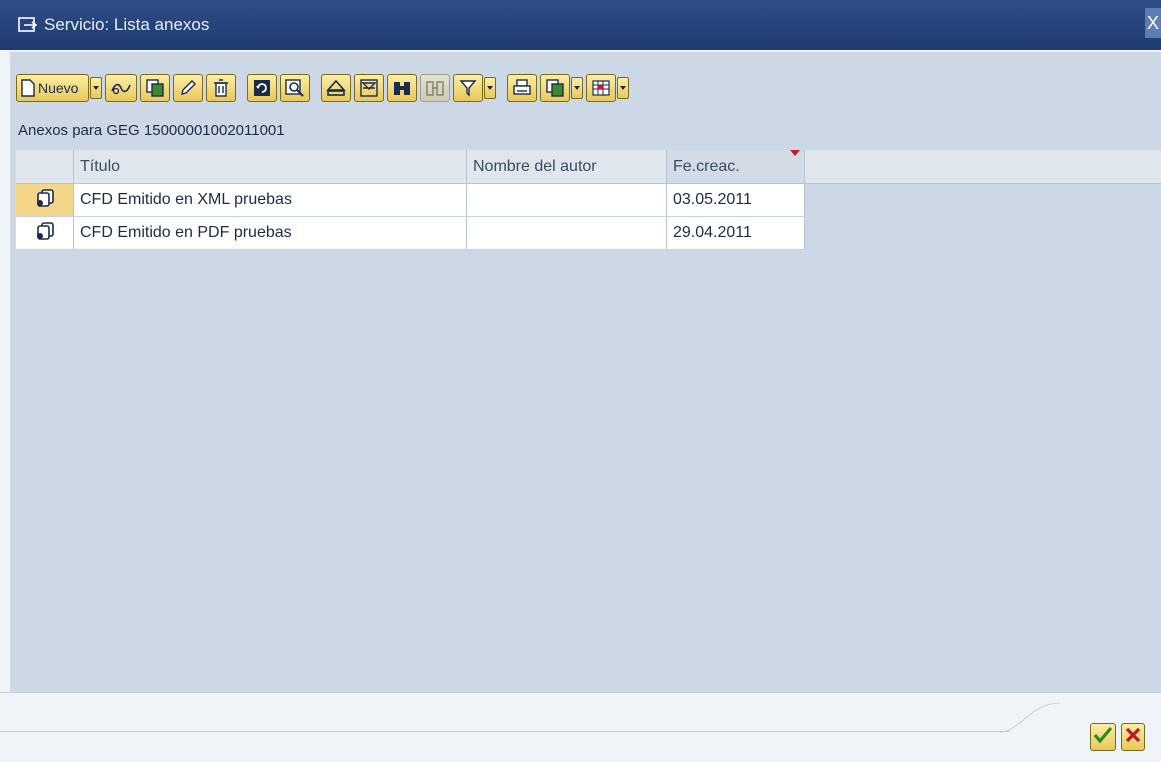 Image resolution: width=1161 pixels, height=762 pixels. I want to click on table-row: CFD Emitido en XML pruebas 03.05.2011, so click(410, 200).